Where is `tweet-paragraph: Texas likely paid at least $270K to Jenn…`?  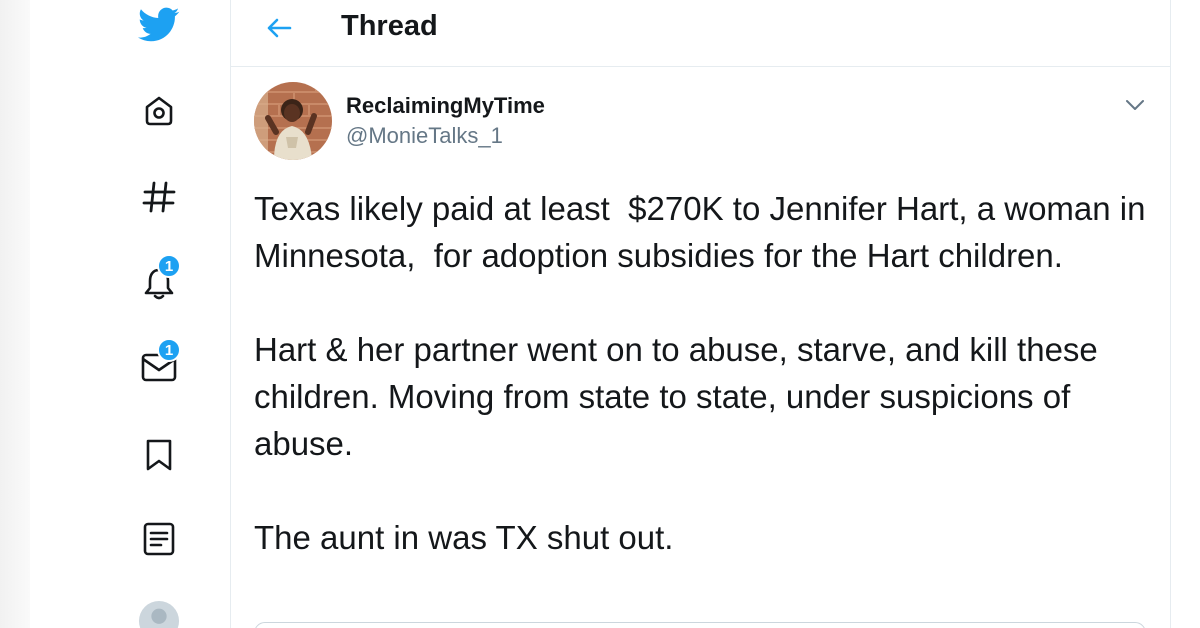
tweet-paragraph: Texas likely paid at least $270K to Jenn… is located at coordinates (704, 232).